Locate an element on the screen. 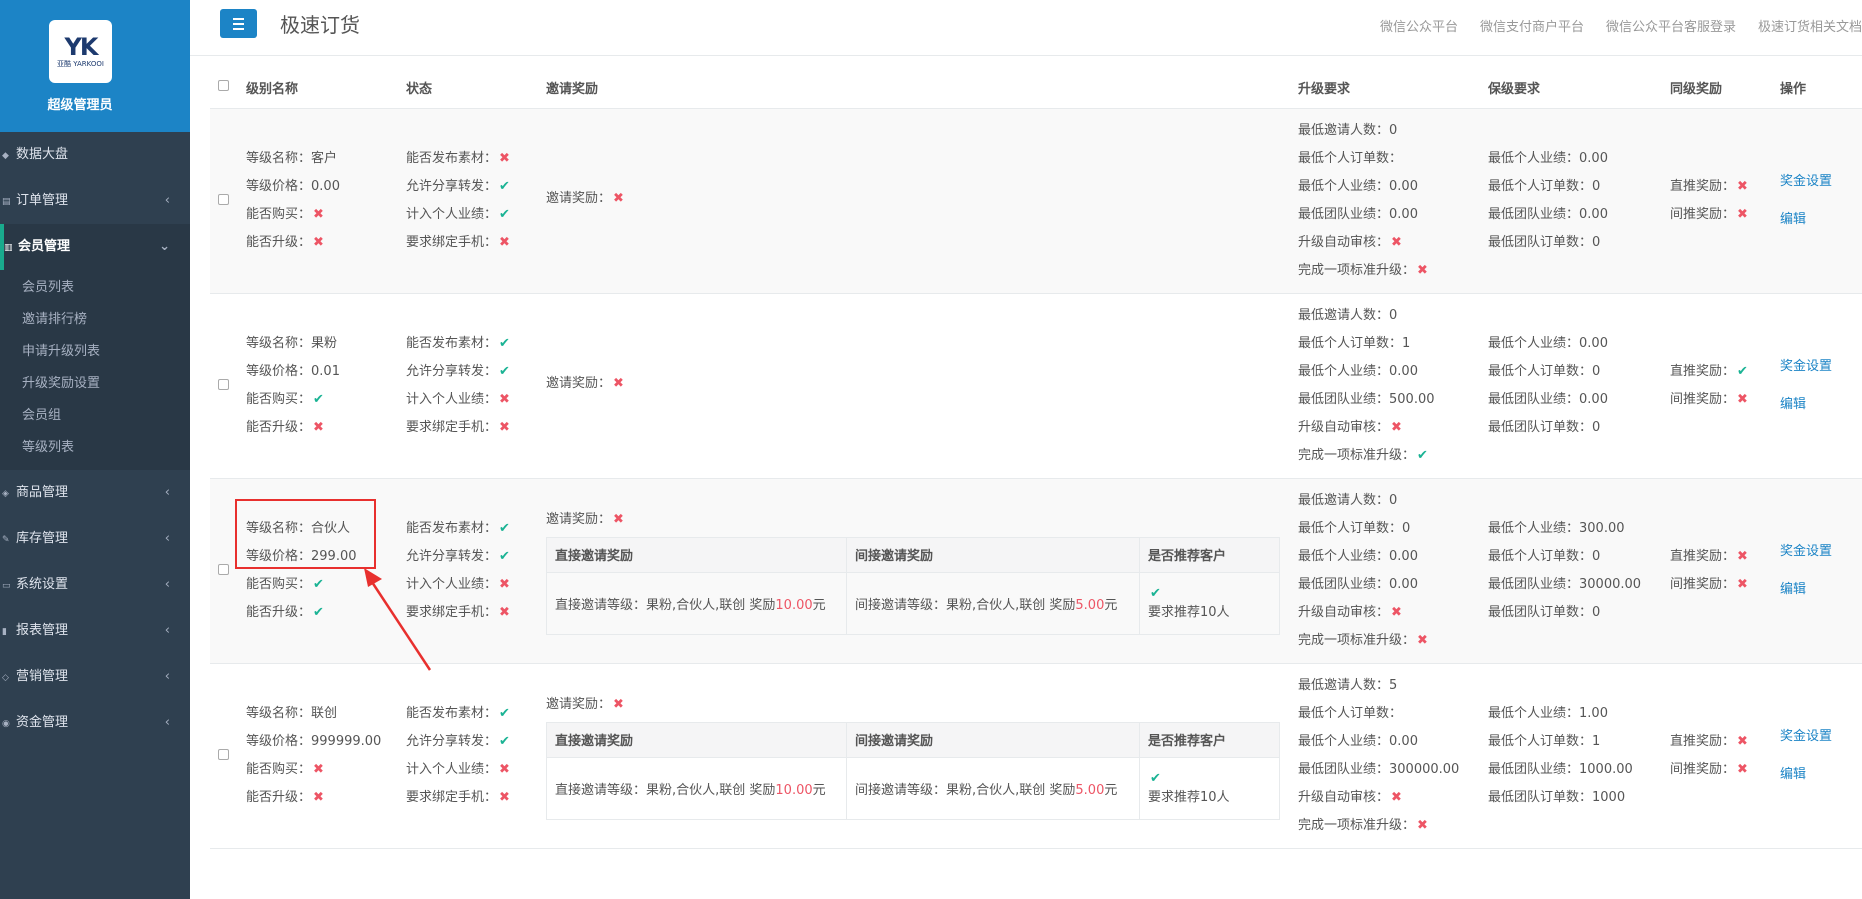 The width and height of the screenshot is (1862, 899). field-line: 最低团队订单数：1000 is located at coordinates (1579, 798).